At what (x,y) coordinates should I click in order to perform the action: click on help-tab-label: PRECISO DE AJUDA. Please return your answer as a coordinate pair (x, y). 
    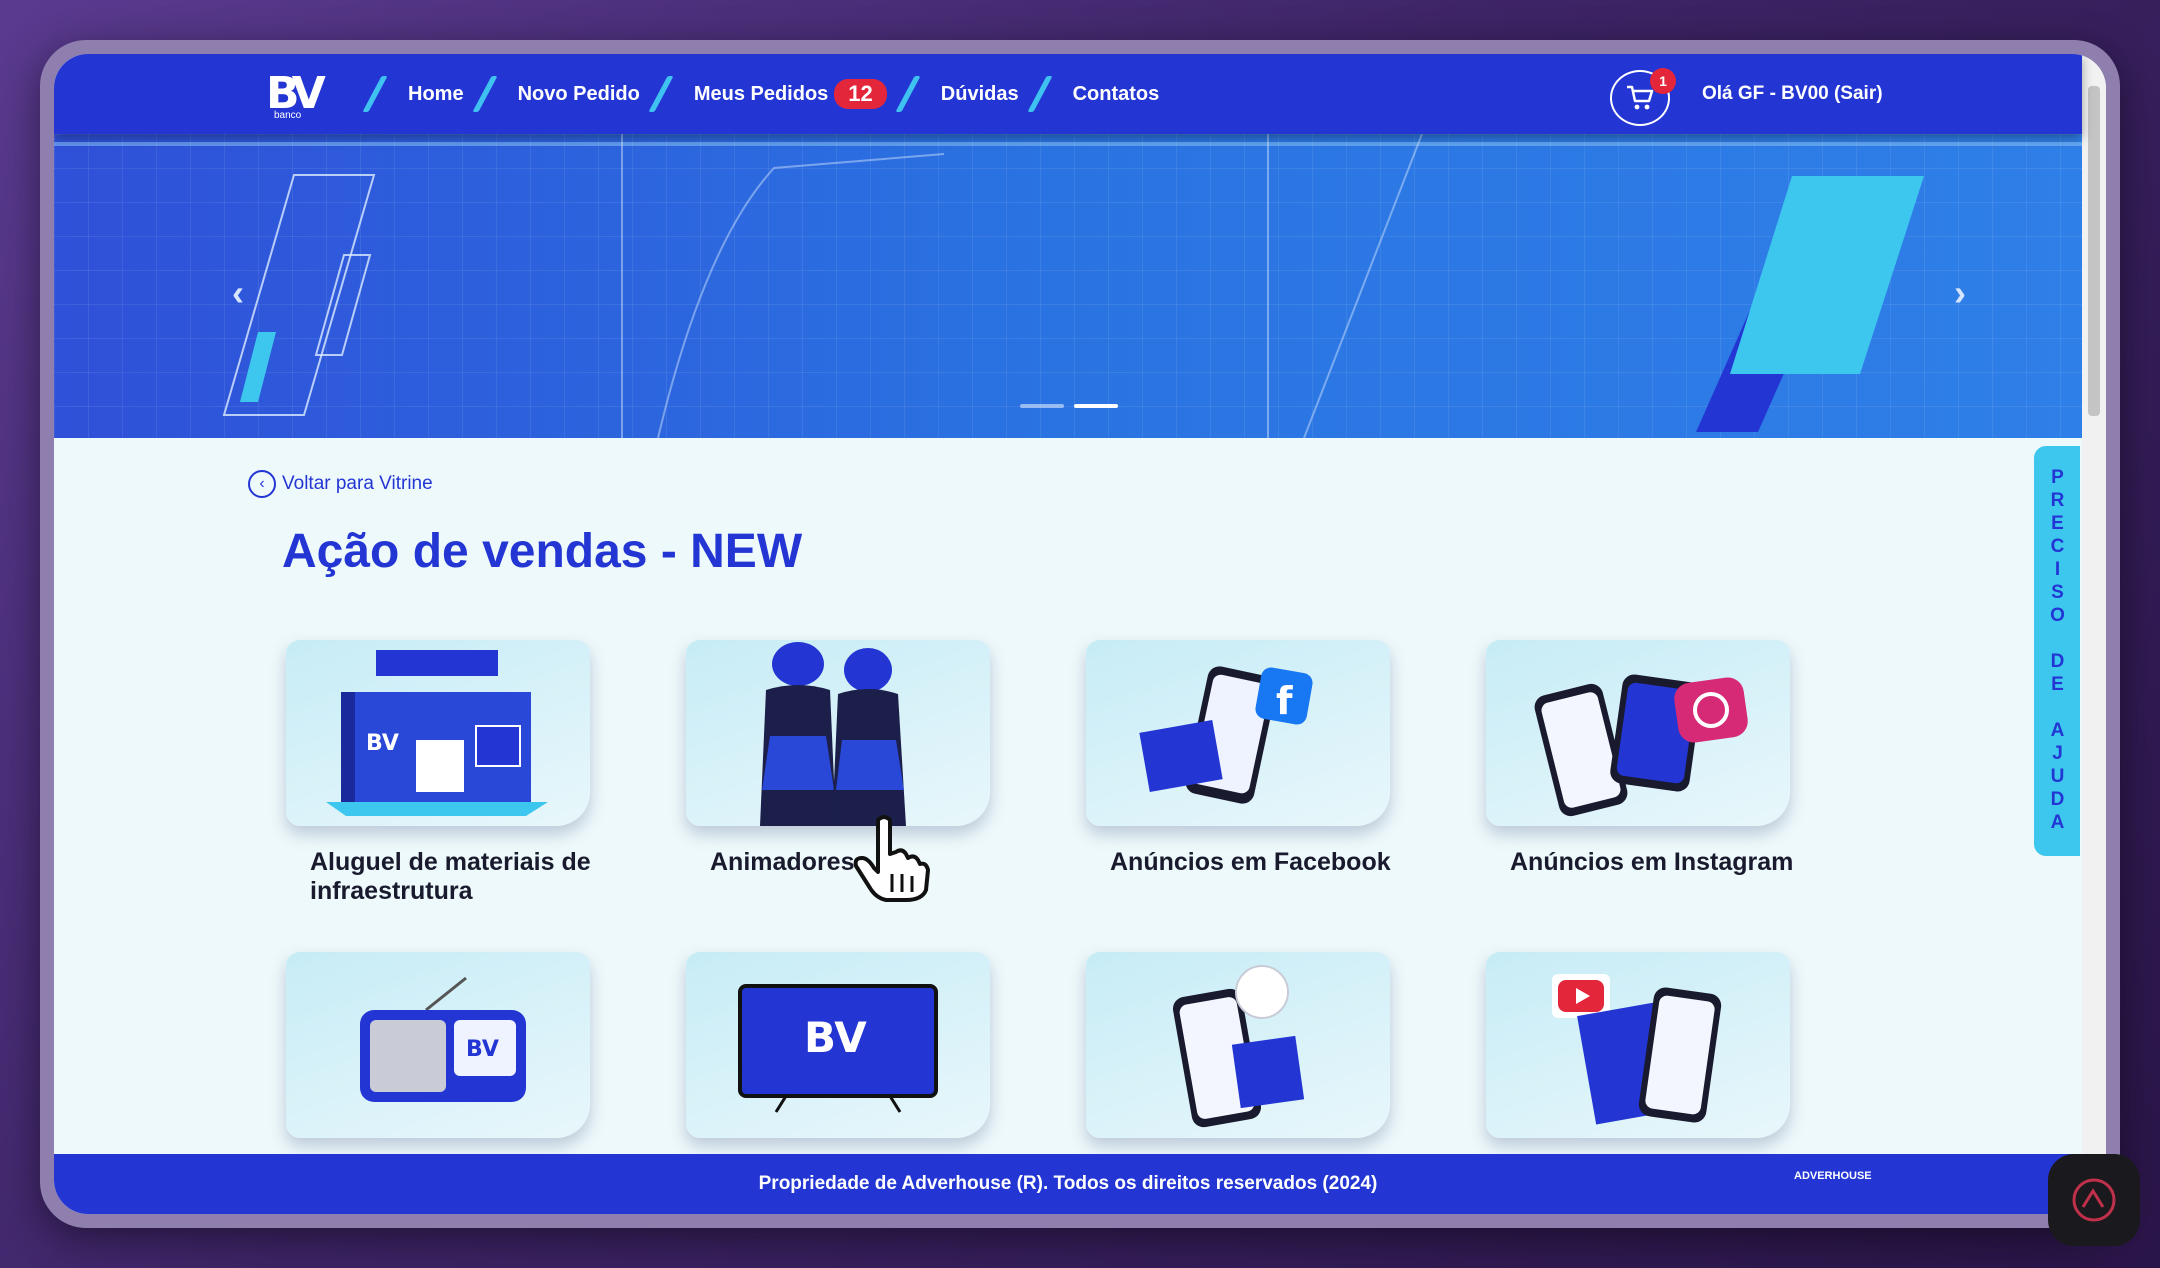
    Looking at the image, I should click on (2057, 651).